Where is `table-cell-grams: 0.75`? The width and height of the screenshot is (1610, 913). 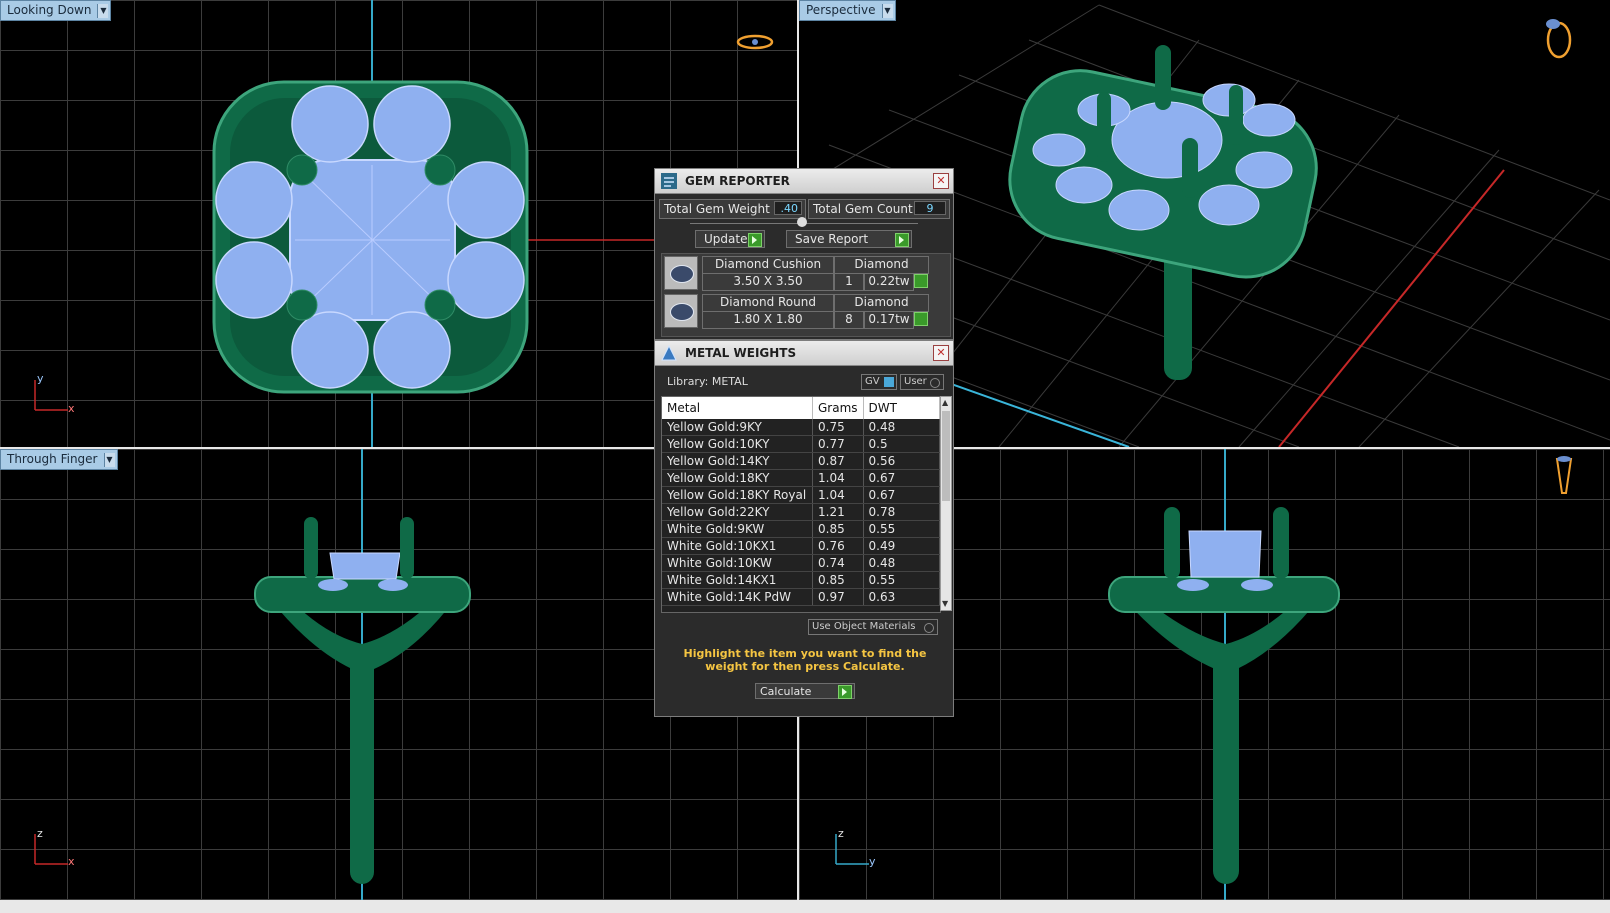
table-cell-grams: 0.75 is located at coordinates (838, 427).